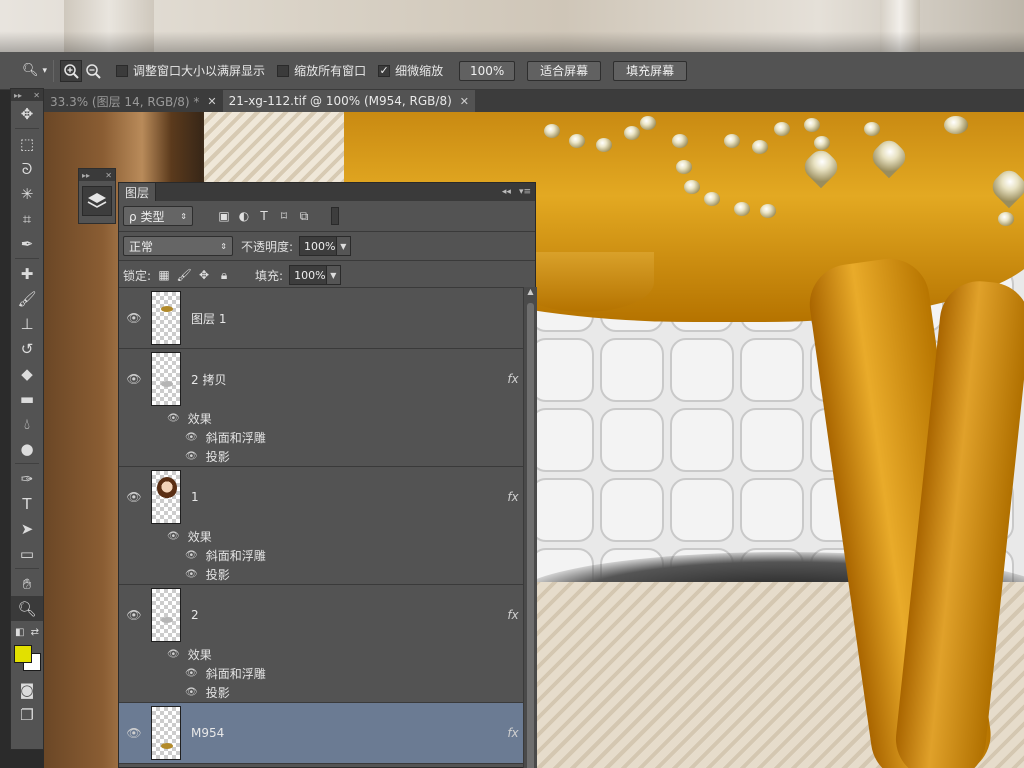 This screenshot has width=1024, height=768. What do you see at coordinates (315, 275) in the screenshot?
I see `fill-input: 100% ▼` at bounding box center [315, 275].